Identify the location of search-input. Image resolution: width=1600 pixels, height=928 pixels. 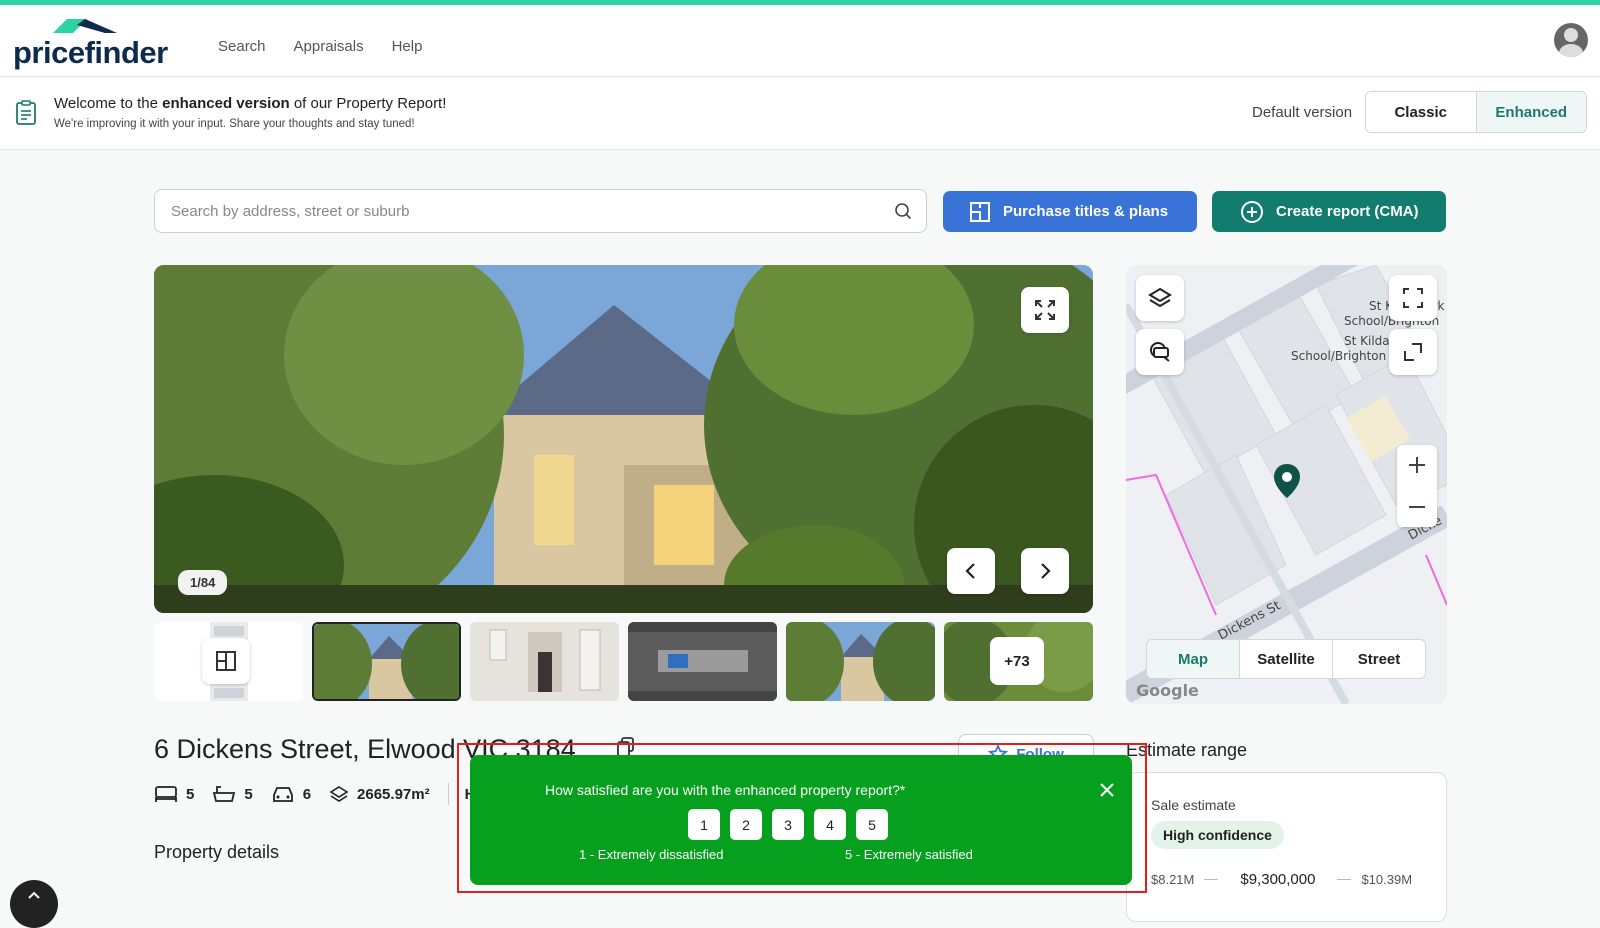
(521, 211).